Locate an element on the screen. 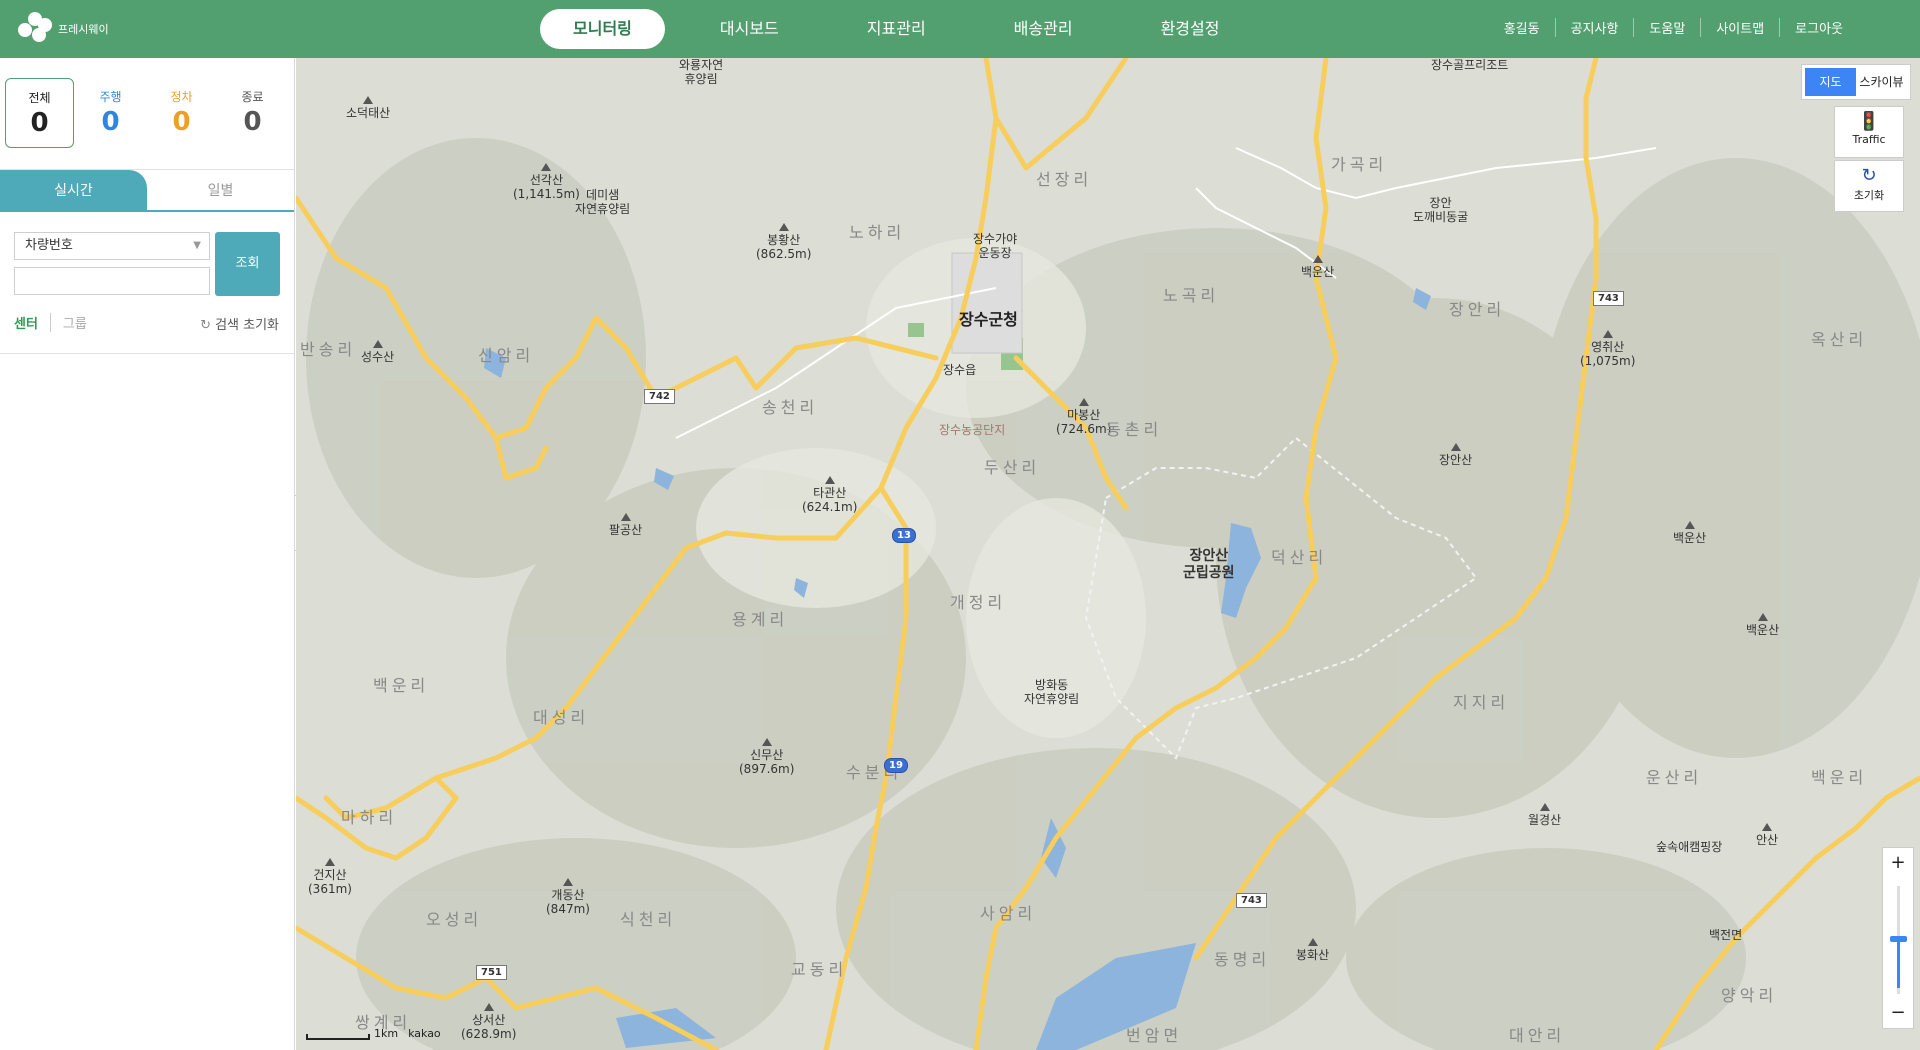 The width and height of the screenshot is (1920, 1050). map-place-label: 영취산 (1,075m) is located at coordinates (1607, 349).